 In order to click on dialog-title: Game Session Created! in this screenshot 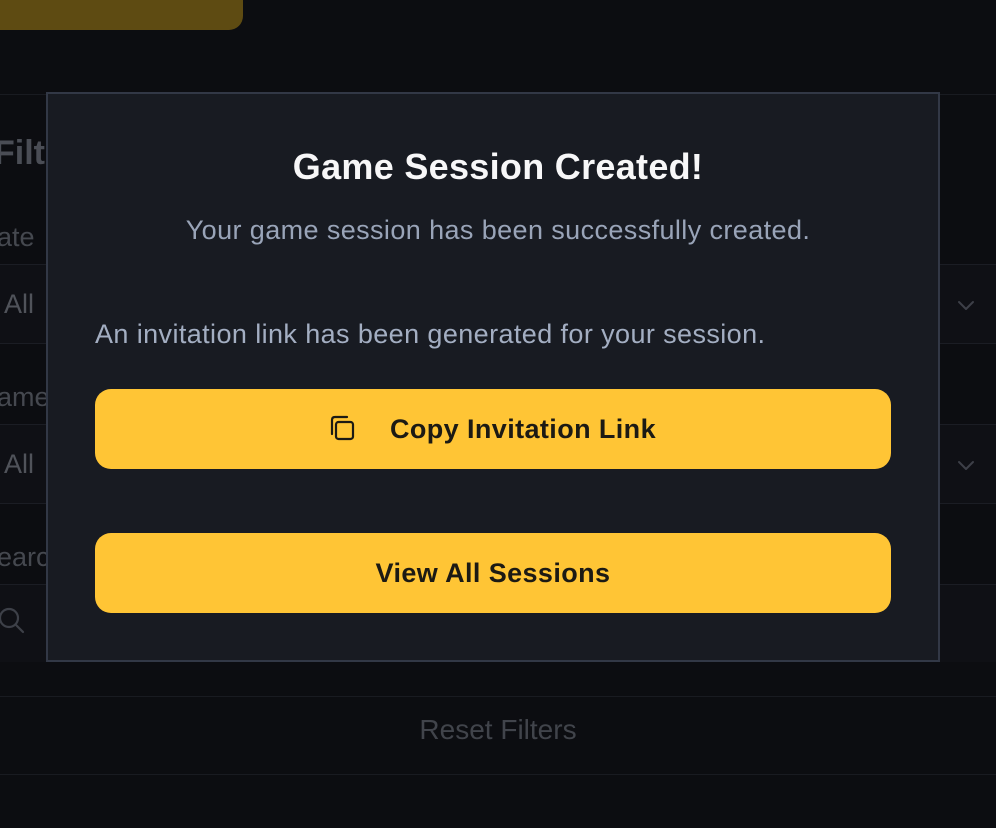, I will do `click(498, 166)`.